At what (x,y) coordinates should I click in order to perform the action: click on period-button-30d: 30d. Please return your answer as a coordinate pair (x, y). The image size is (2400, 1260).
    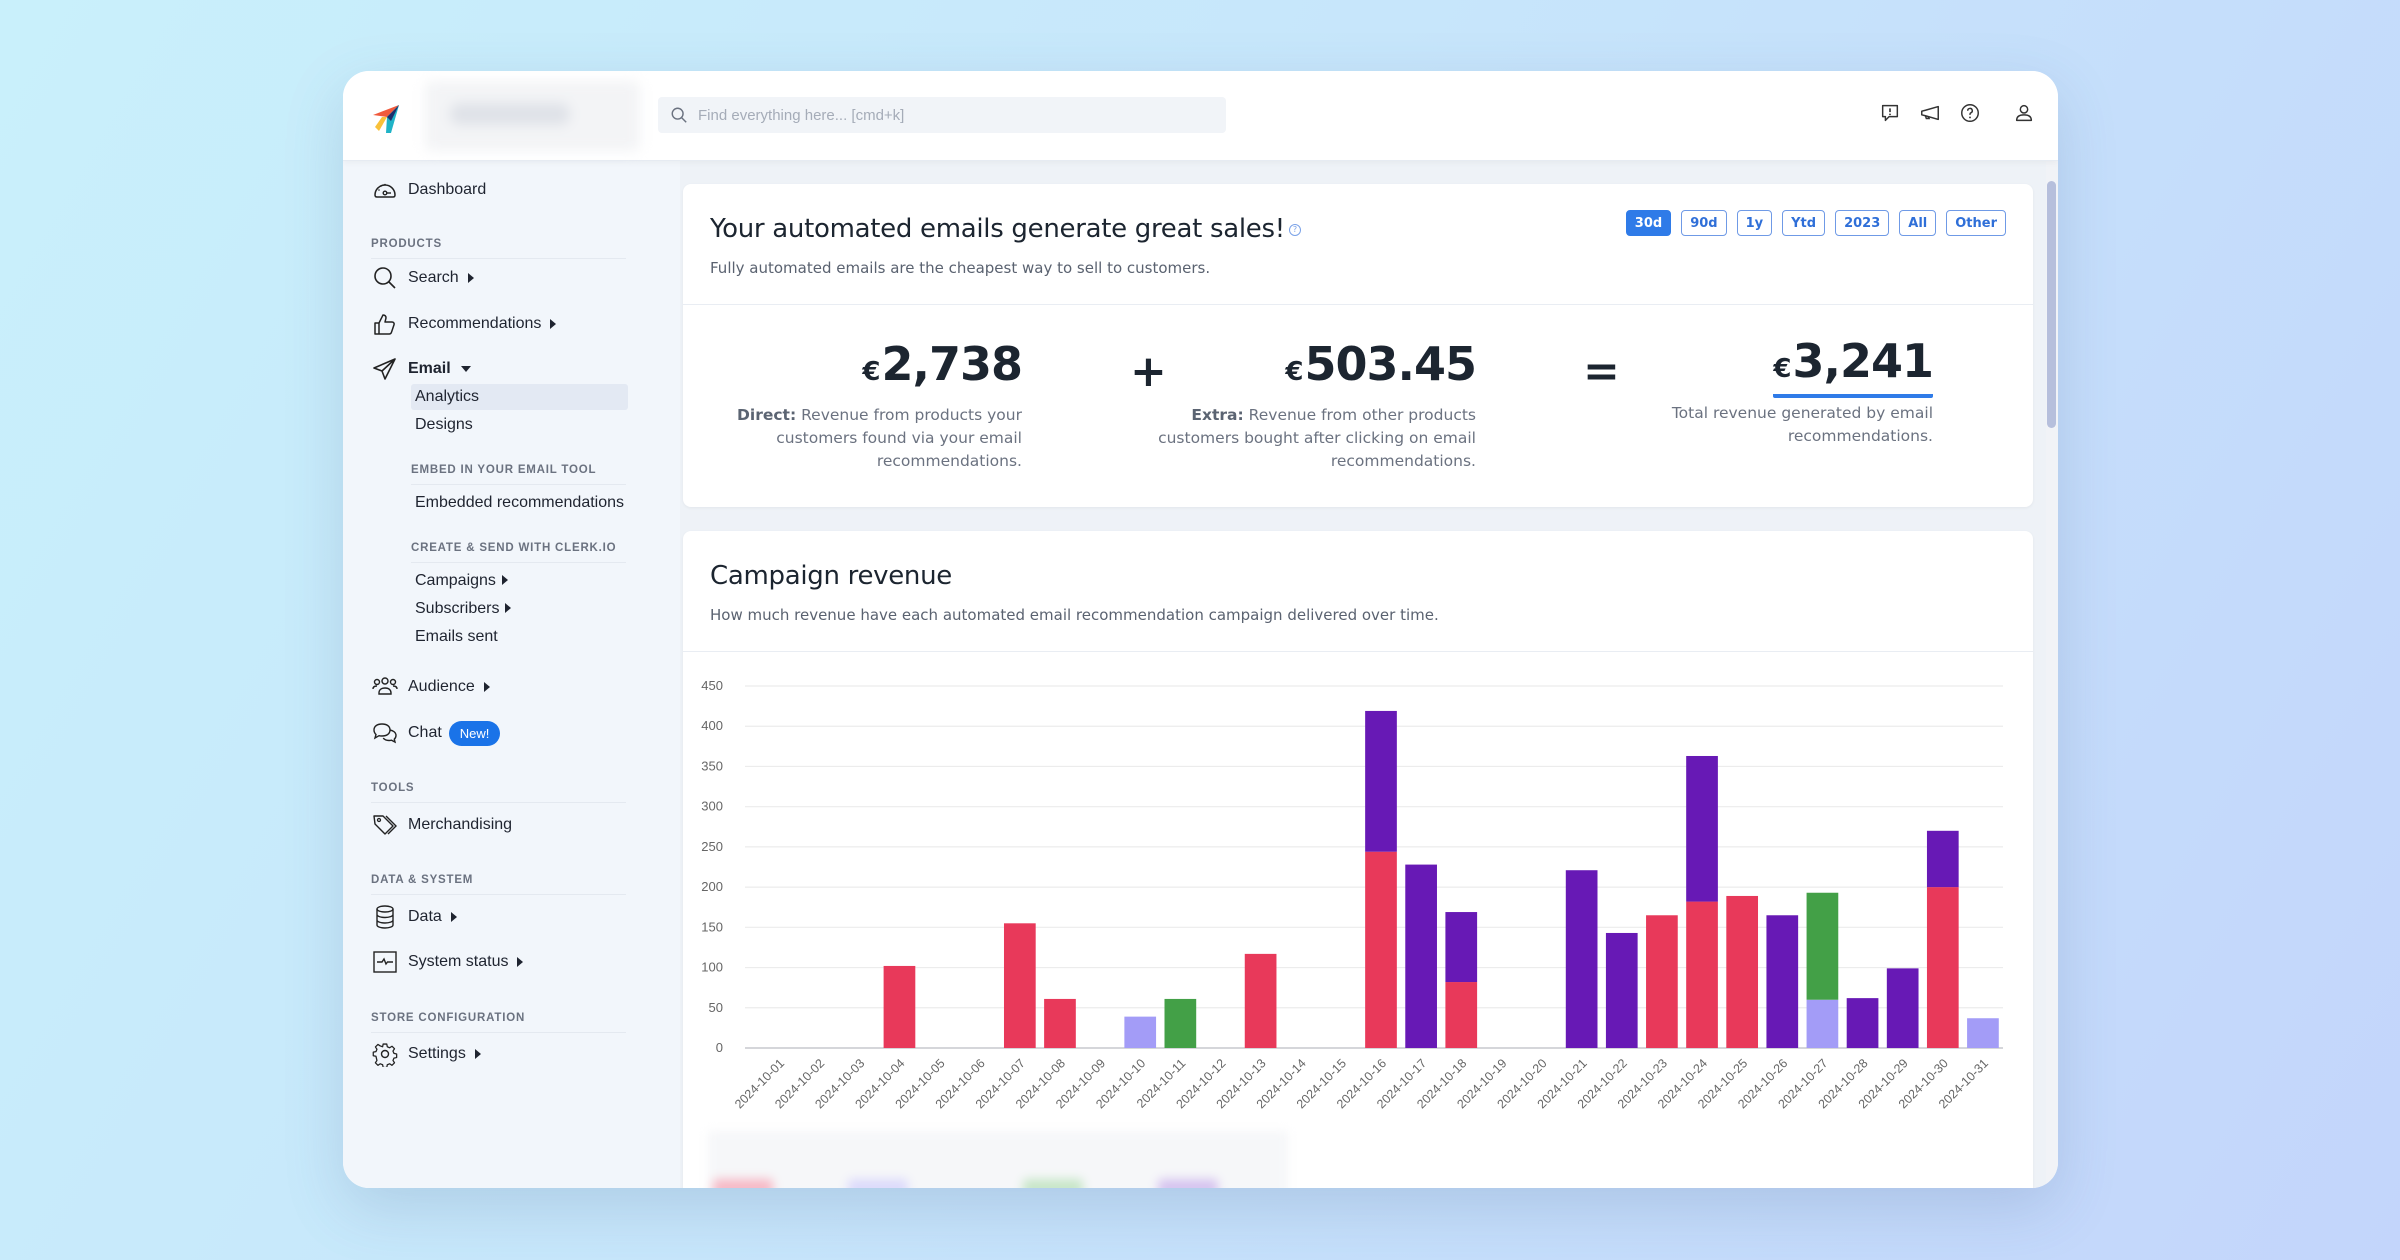
    Looking at the image, I should click on (1648, 223).